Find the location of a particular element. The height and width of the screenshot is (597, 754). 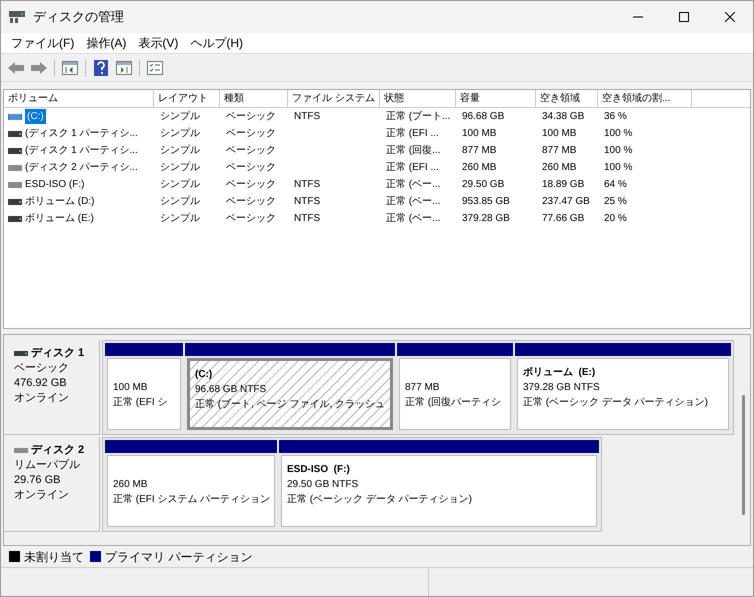

volume-name: ボリューム (D:) is located at coordinates (59, 202).